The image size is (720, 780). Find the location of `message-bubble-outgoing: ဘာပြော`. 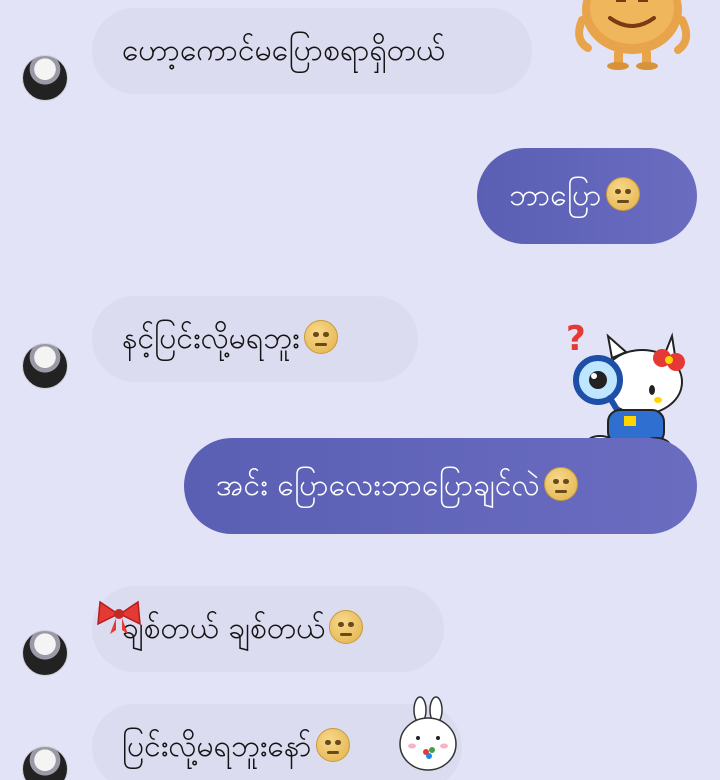

message-bubble-outgoing: ဘာပြော is located at coordinates (587, 196).